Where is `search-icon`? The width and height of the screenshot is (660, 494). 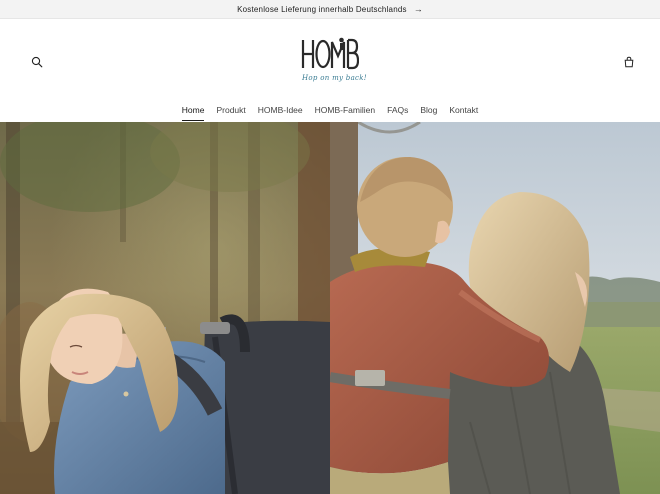 search-icon is located at coordinates (37, 62).